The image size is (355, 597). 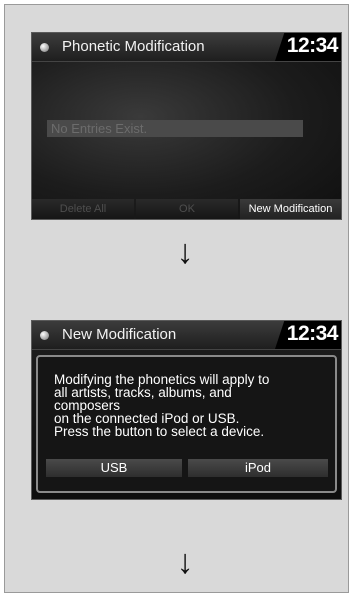 I want to click on empty-list-message: No Entries Exist., so click(x=175, y=128).